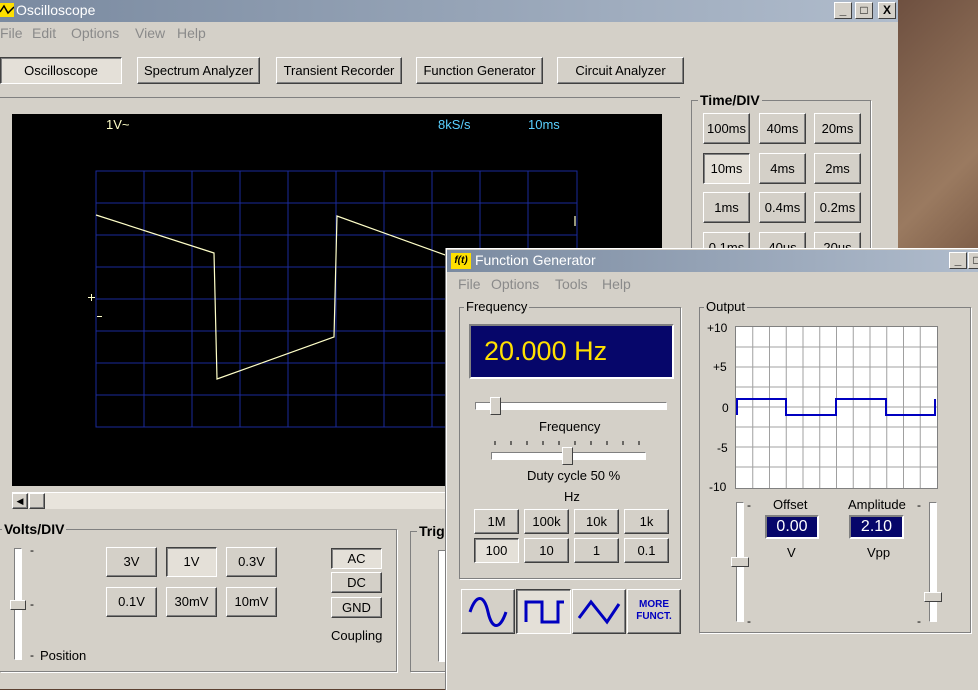 The width and height of the screenshot is (978, 690). What do you see at coordinates (596, 550) in the screenshot?
I see `range-1-button: 1` at bounding box center [596, 550].